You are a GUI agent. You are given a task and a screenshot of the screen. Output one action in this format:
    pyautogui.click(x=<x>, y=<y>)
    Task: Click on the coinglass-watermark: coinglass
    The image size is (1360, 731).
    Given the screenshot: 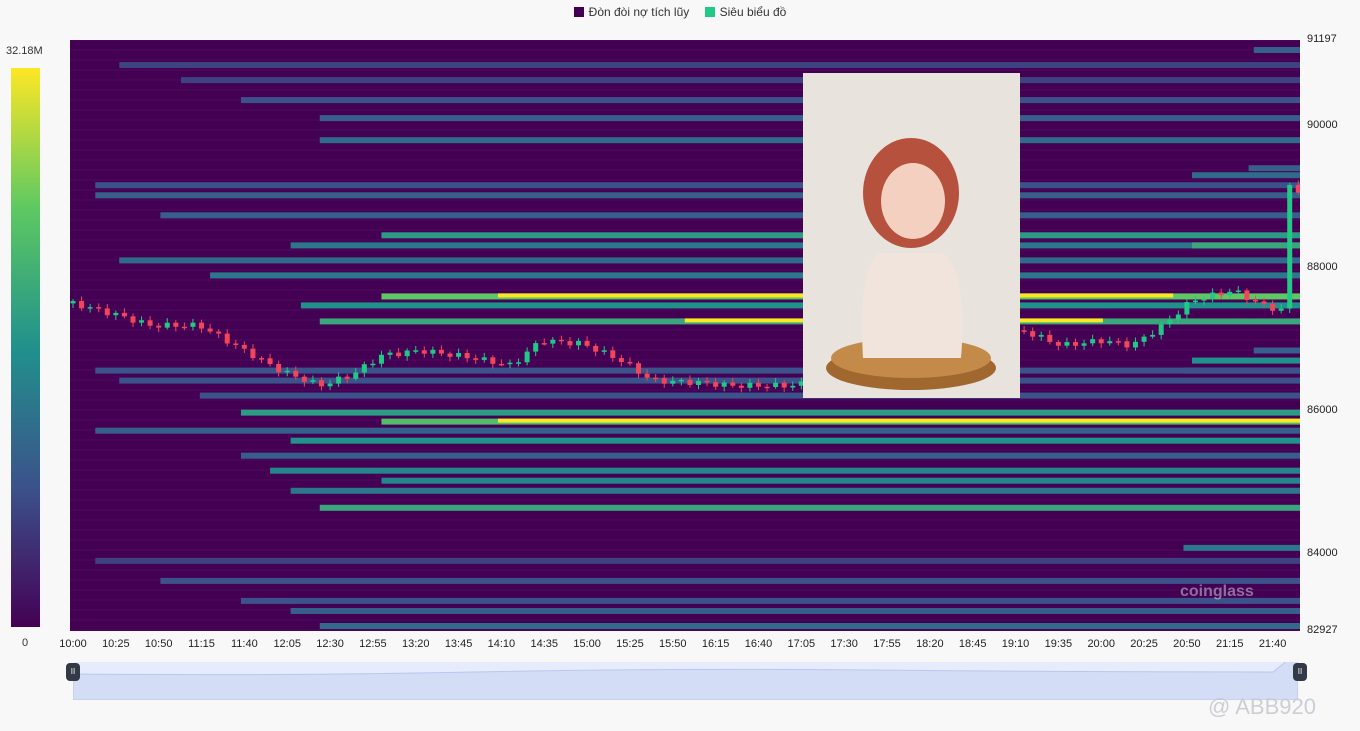 What is the action you would take?
    pyautogui.click(x=1217, y=591)
    